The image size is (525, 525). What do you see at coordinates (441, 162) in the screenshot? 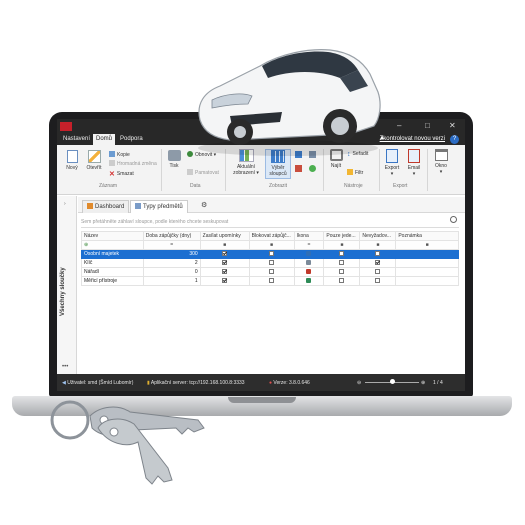
I see `window-button: Okno ▾` at bounding box center [441, 162].